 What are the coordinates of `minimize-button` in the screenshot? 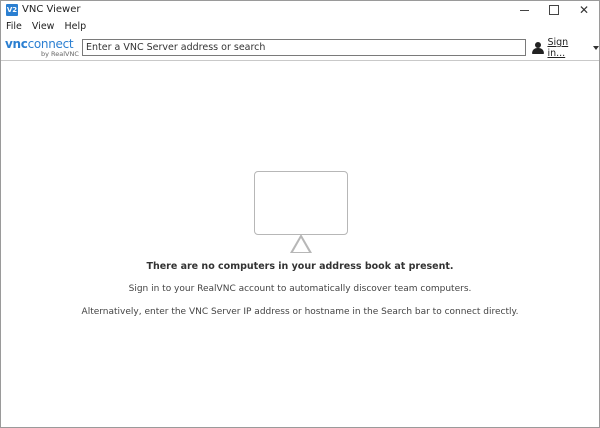 It's located at (524, 10).